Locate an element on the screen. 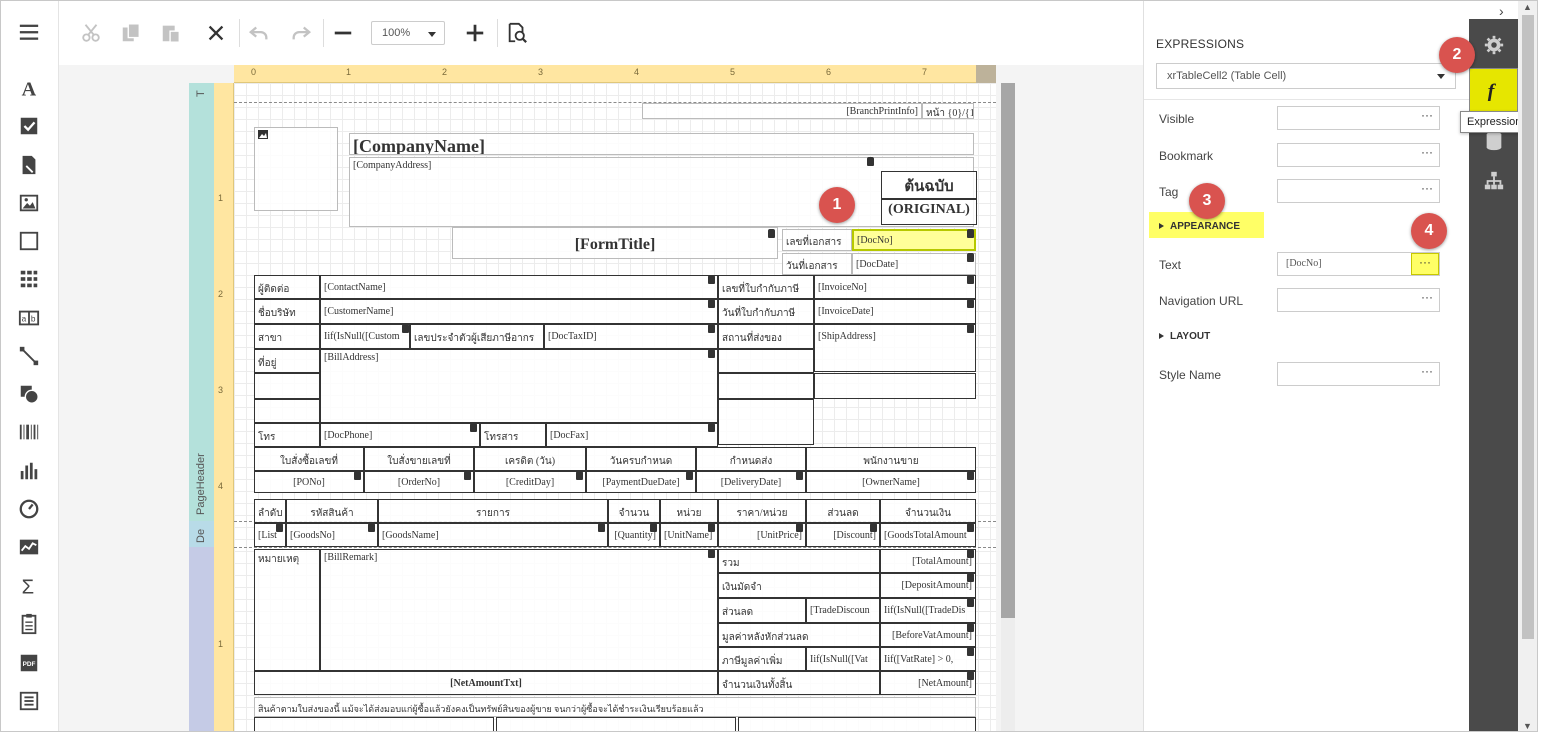  zoom-select: 100% is located at coordinates (408, 33).